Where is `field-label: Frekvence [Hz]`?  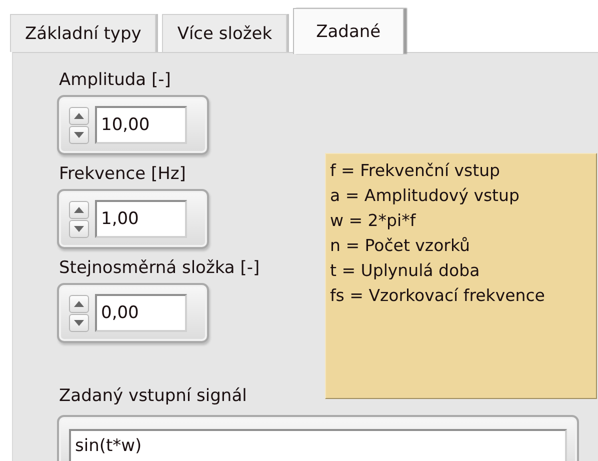 field-label: Frekvence [Hz] is located at coordinates (123, 174).